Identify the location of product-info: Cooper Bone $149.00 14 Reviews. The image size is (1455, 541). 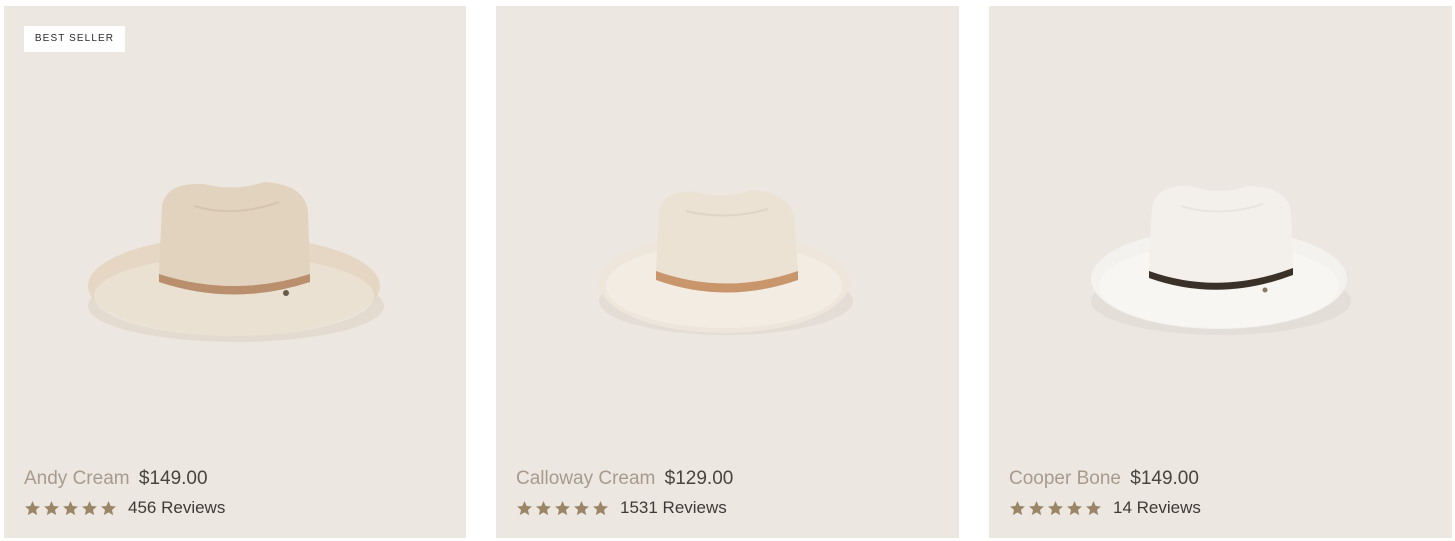
(1105, 492).